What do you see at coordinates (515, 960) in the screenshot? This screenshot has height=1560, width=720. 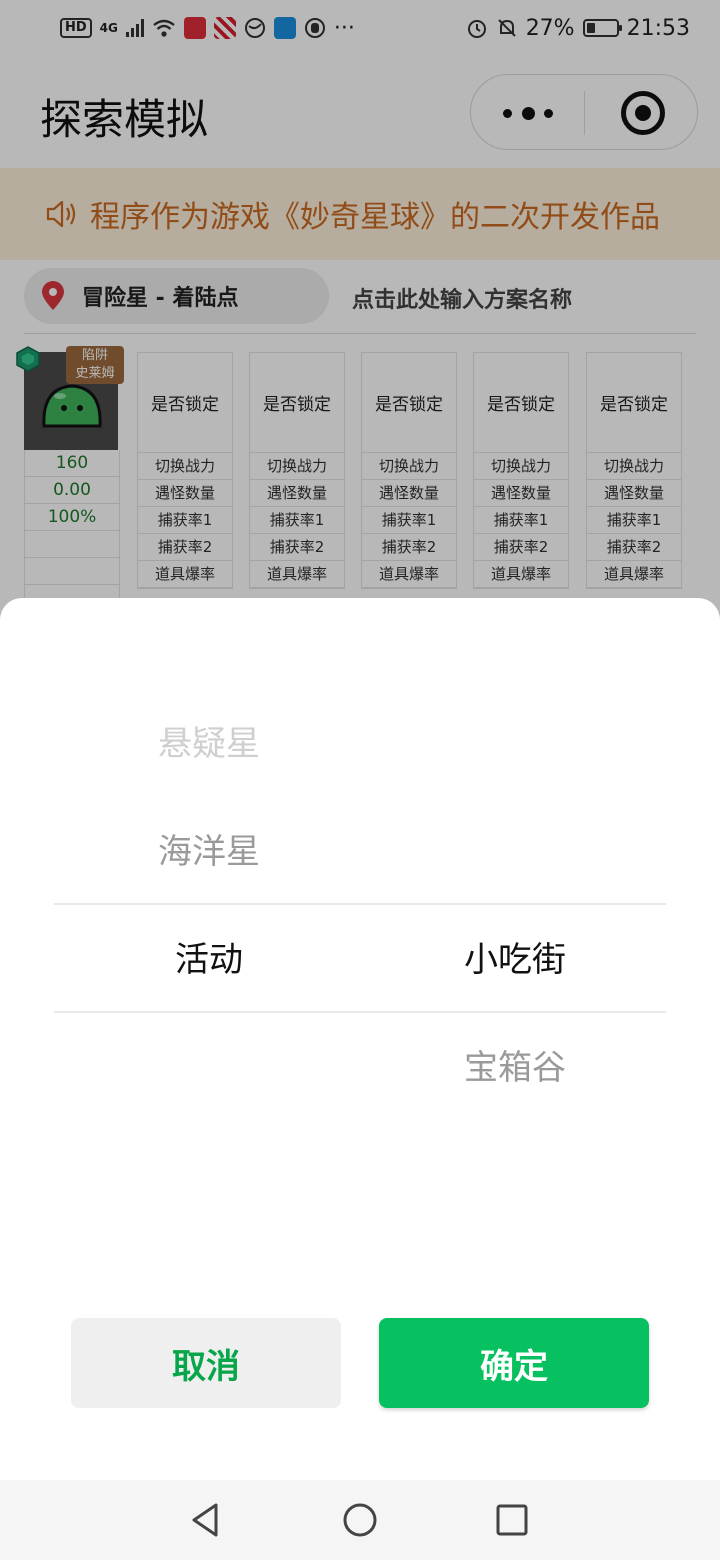 I see `picker-option-selected: 小吃街` at bounding box center [515, 960].